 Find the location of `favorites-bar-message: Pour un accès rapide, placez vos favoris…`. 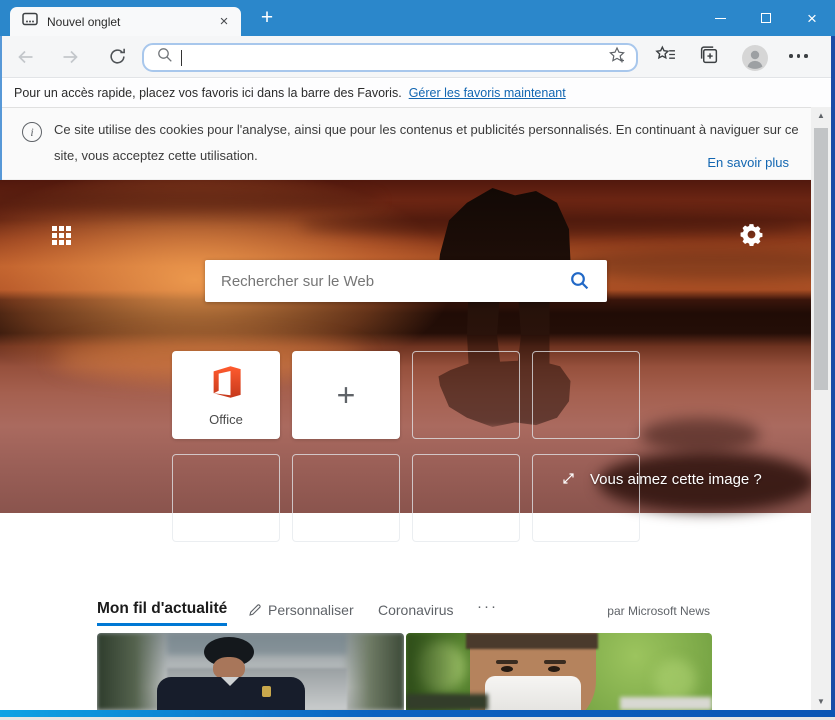

favorites-bar-message: Pour un accès rapide, placez vos favoris… is located at coordinates (208, 93).